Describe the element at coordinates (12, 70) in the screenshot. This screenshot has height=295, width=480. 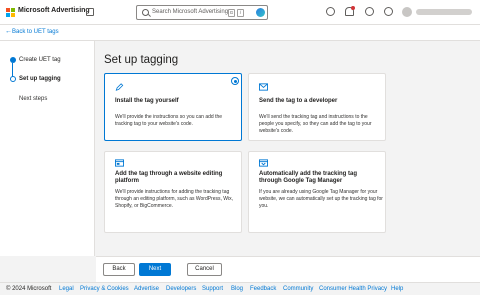
I see `step-connector` at that location.